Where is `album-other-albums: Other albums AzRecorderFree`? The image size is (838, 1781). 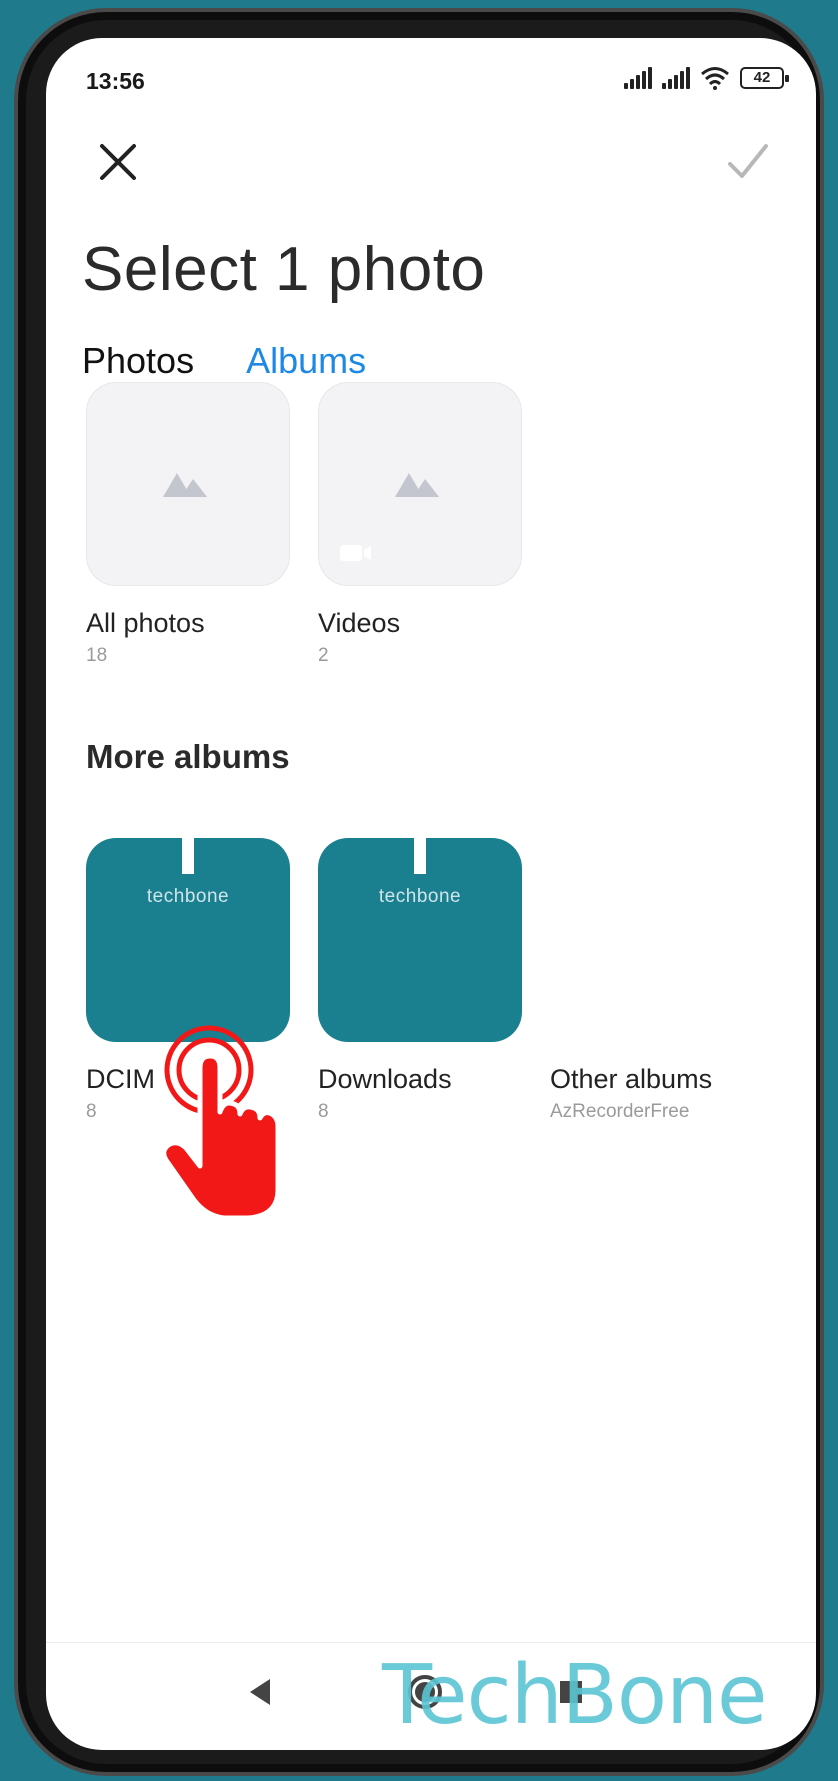 album-other-albums: Other albums AzRecorderFree is located at coordinates (652, 980).